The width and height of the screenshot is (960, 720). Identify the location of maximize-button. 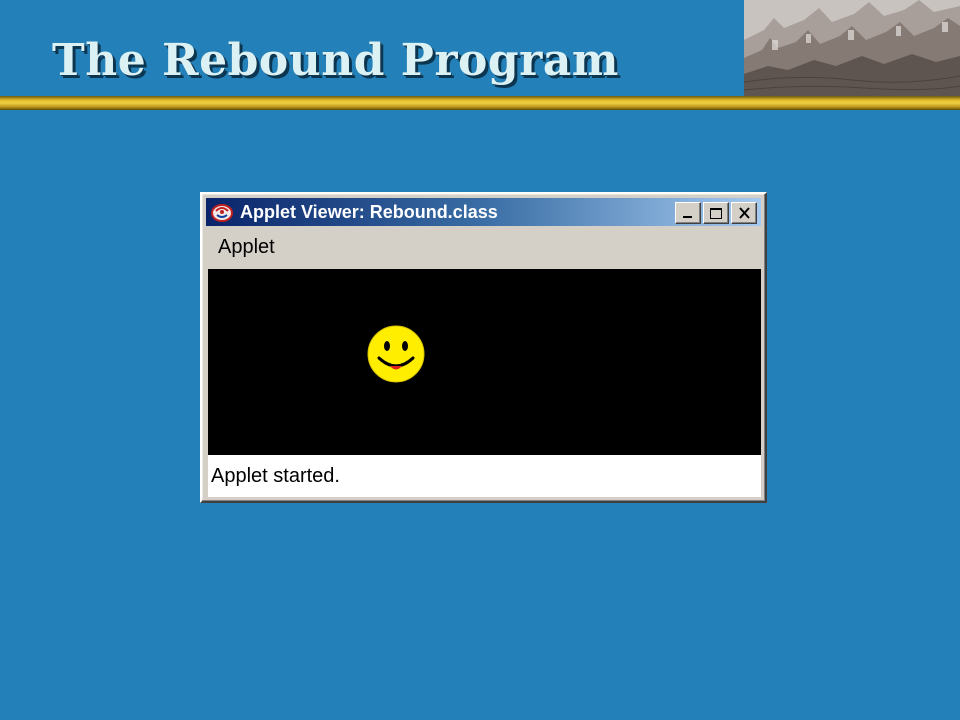
(716, 213).